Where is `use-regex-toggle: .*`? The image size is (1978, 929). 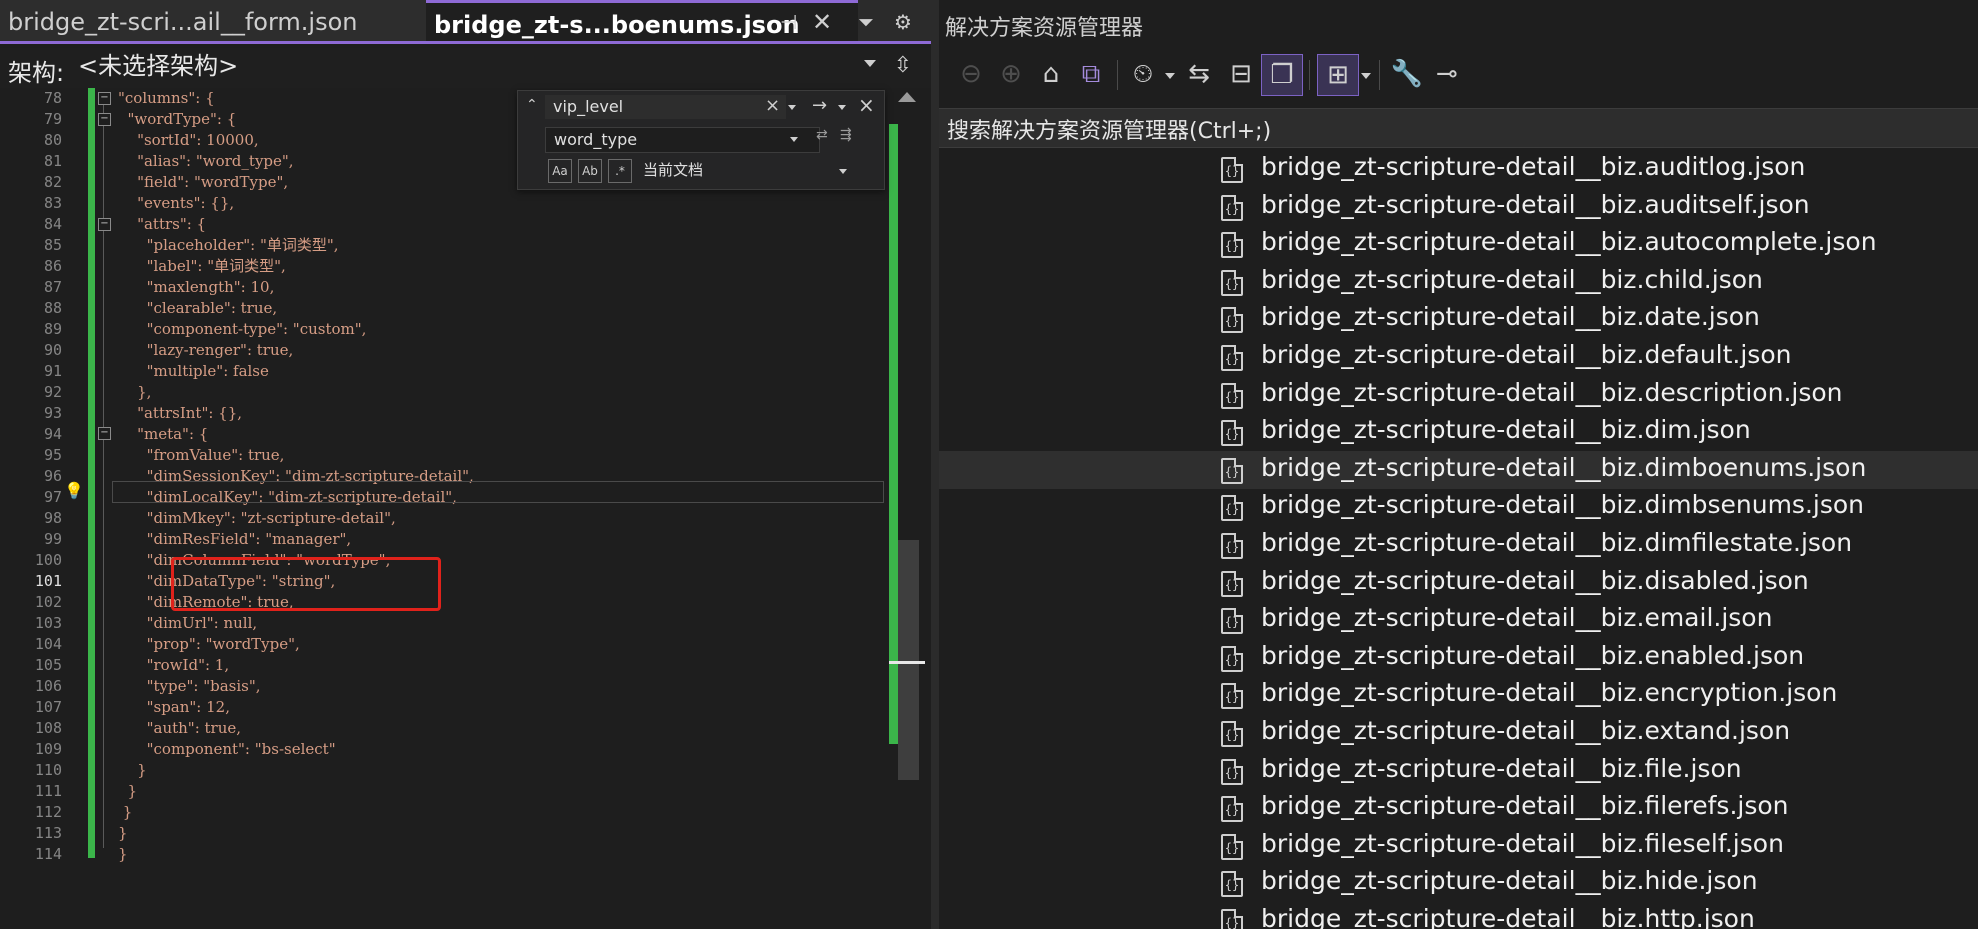 use-regex-toggle: .* is located at coordinates (620, 171).